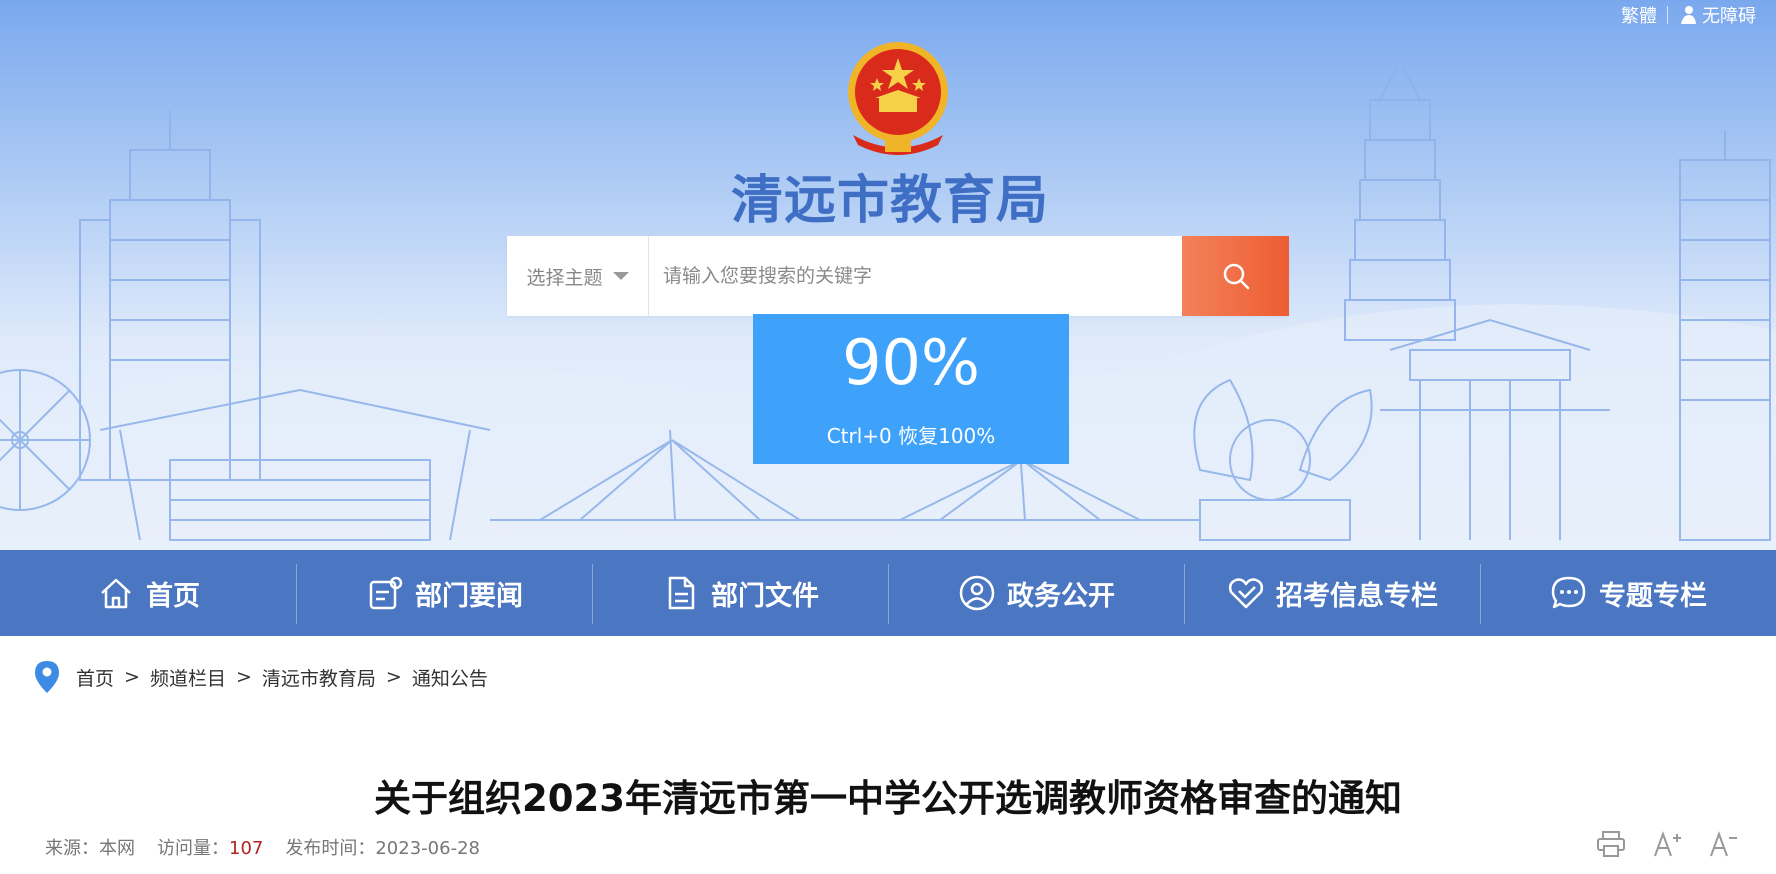  I want to click on source-label: 来源：, so click(72, 848).